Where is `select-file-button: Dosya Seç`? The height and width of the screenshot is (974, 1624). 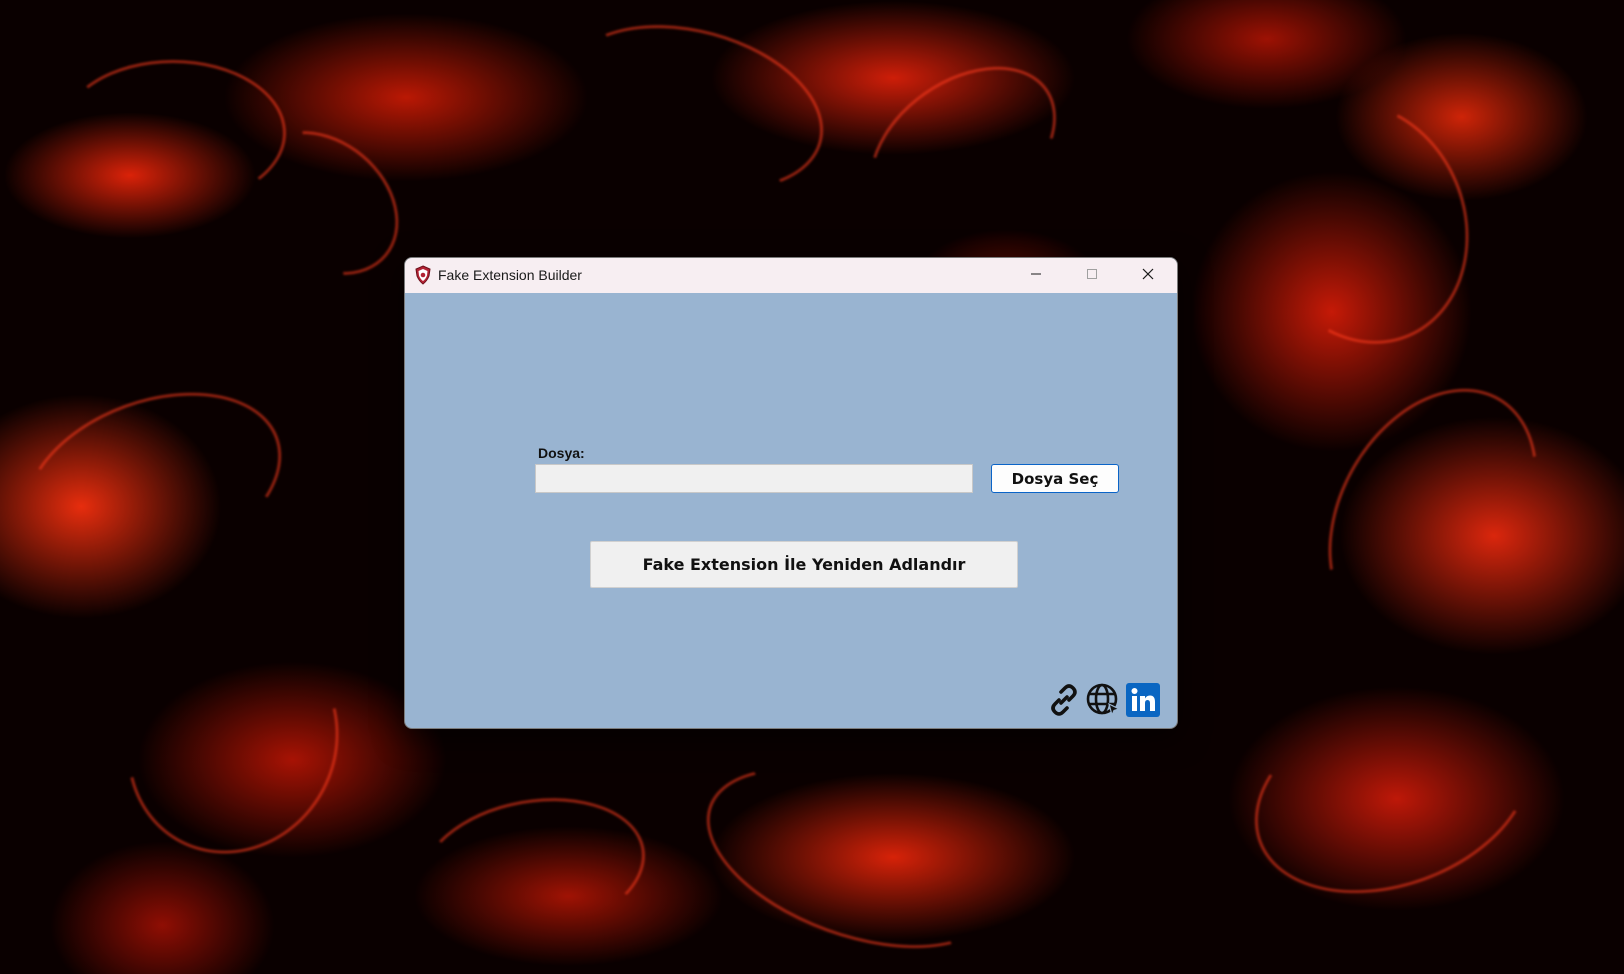 select-file-button: Dosya Seç is located at coordinates (1055, 478).